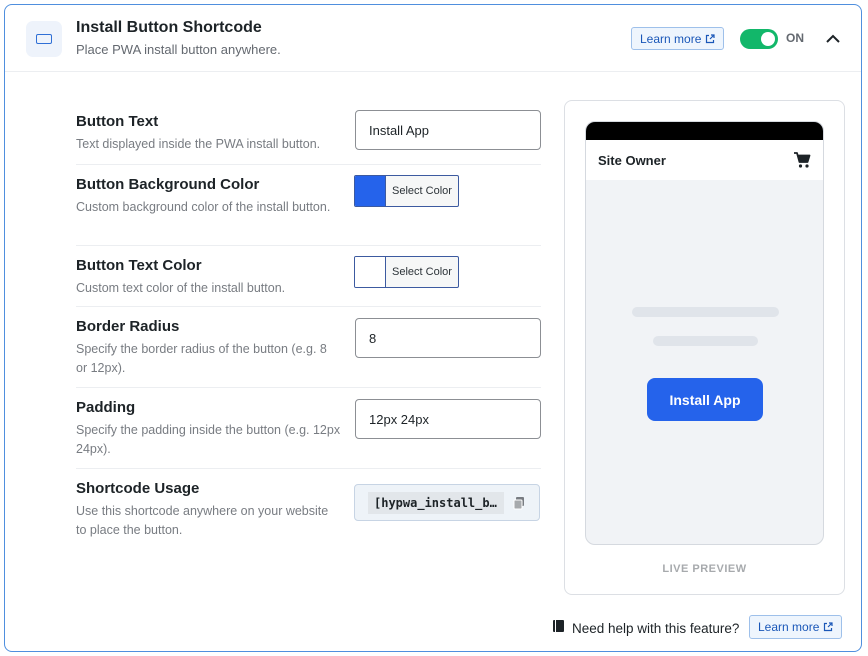 This screenshot has width=868, height=656. I want to click on button-outline-icon, so click(44, 39).